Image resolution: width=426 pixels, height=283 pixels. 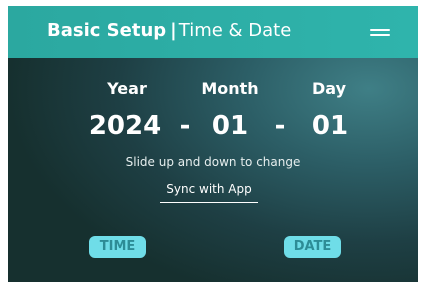 What do you see at coordinates (328, 88) in the screenshot?
I see `day-label: Day` at bounding box center [328, 88].